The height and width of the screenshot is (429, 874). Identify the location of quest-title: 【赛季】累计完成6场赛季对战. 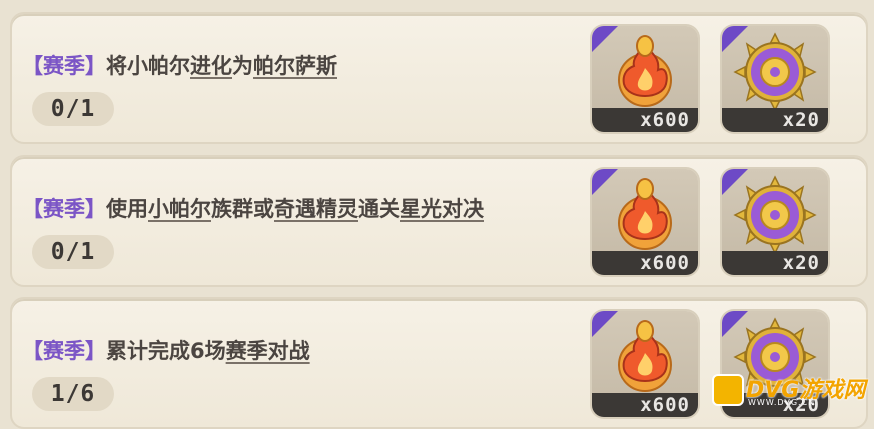
(166, 350).